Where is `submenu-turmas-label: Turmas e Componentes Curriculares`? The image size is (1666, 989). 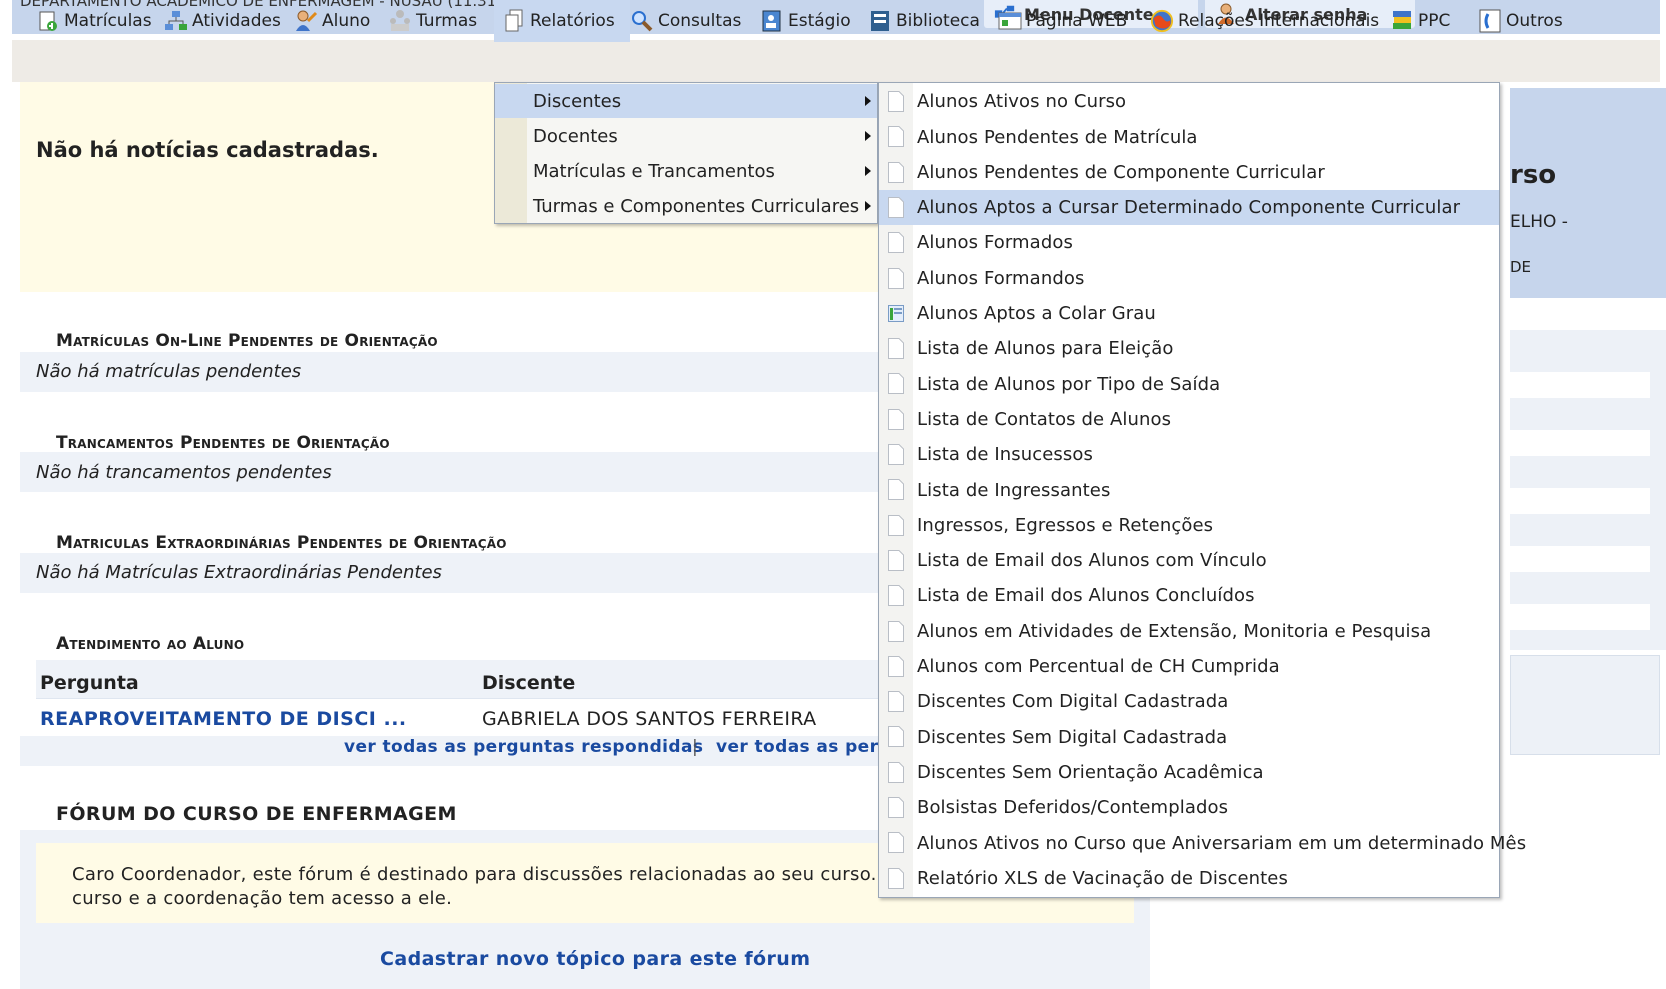 submenu-turmas-label: Turmas e Componentes Curriculares is located at coordinates (696, 206).